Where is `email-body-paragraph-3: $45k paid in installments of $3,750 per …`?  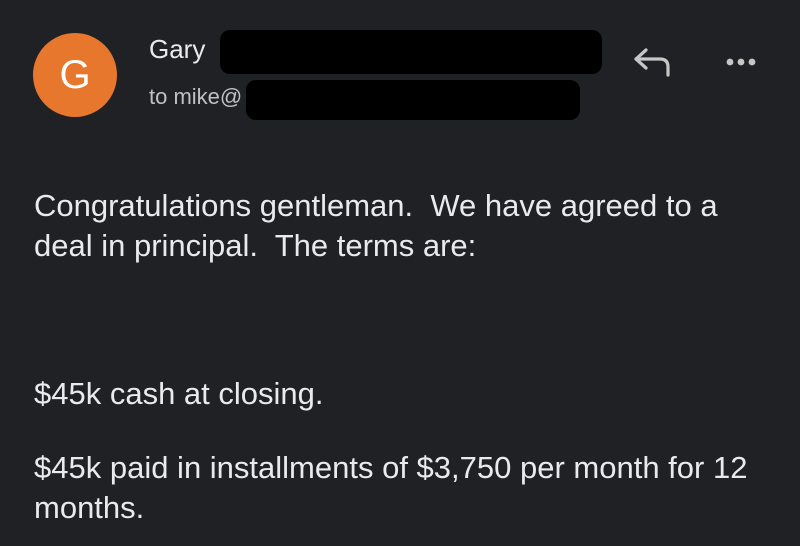 email-body-paragraph-3: $45k paid in installments of $3,750 per … is located at coordinates (391, 487).